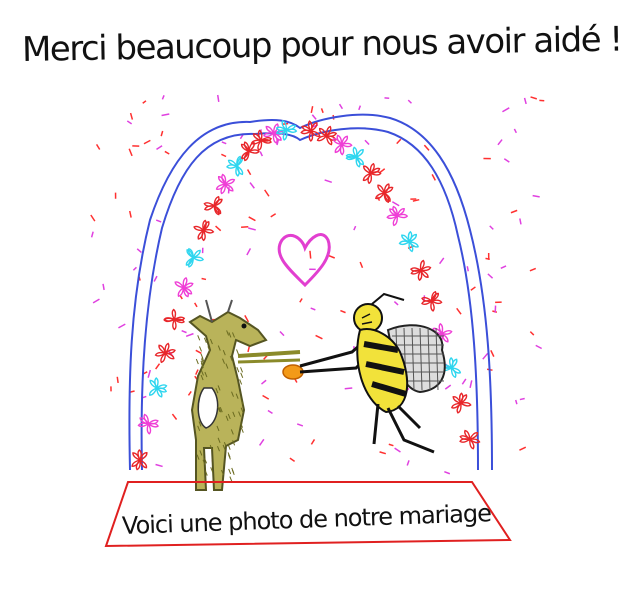 The height and width of the screenshot is (592, 628). I want to click on heart, so click(304, 260).